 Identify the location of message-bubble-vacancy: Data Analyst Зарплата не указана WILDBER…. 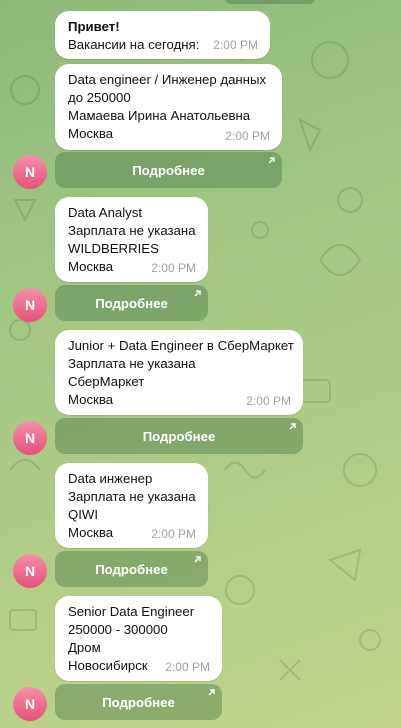
(131, 239).